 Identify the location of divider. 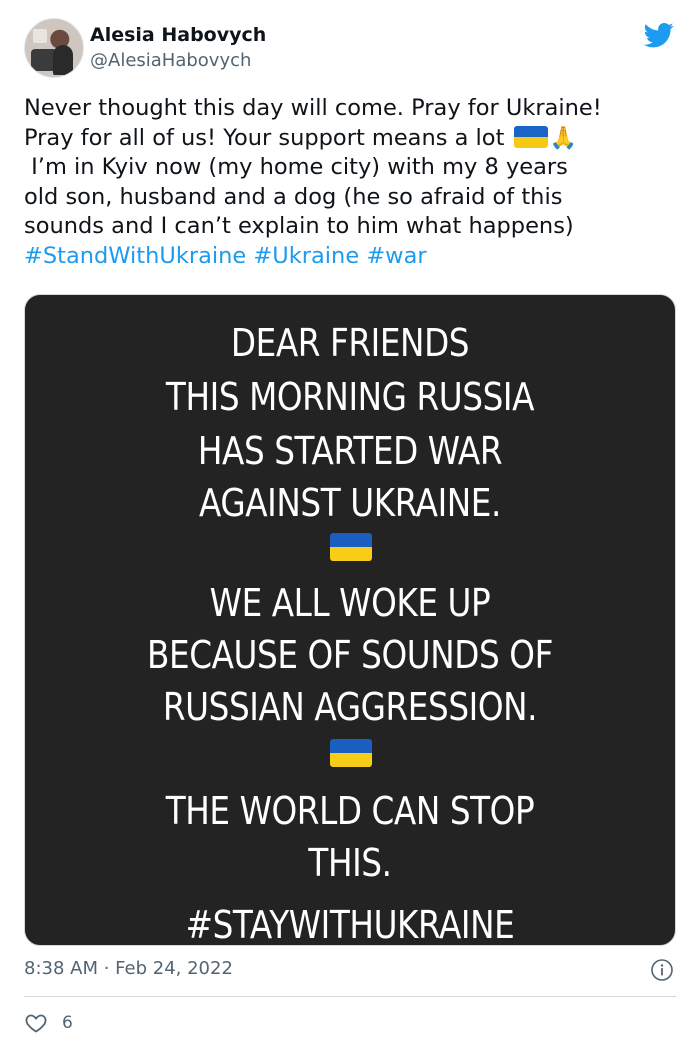
(350, 996).